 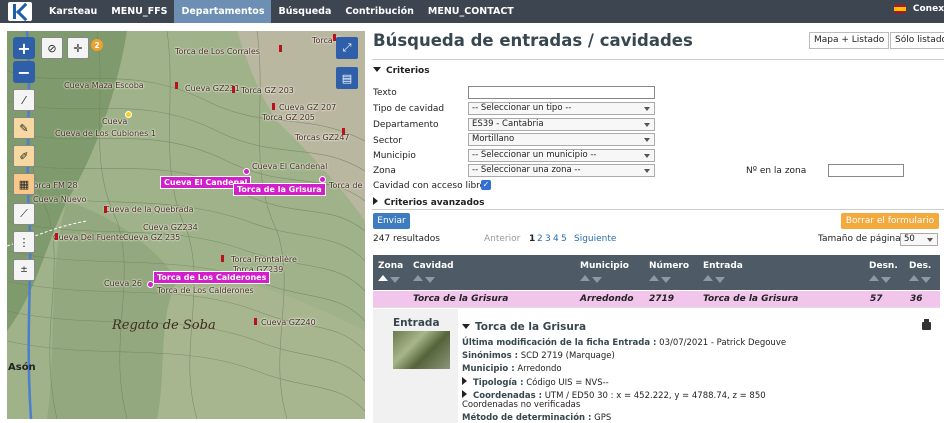 What do you see at coordinates (345, 185) in the screenshot?
I see `map-label: Torca de` at bounding box center [345, 185].